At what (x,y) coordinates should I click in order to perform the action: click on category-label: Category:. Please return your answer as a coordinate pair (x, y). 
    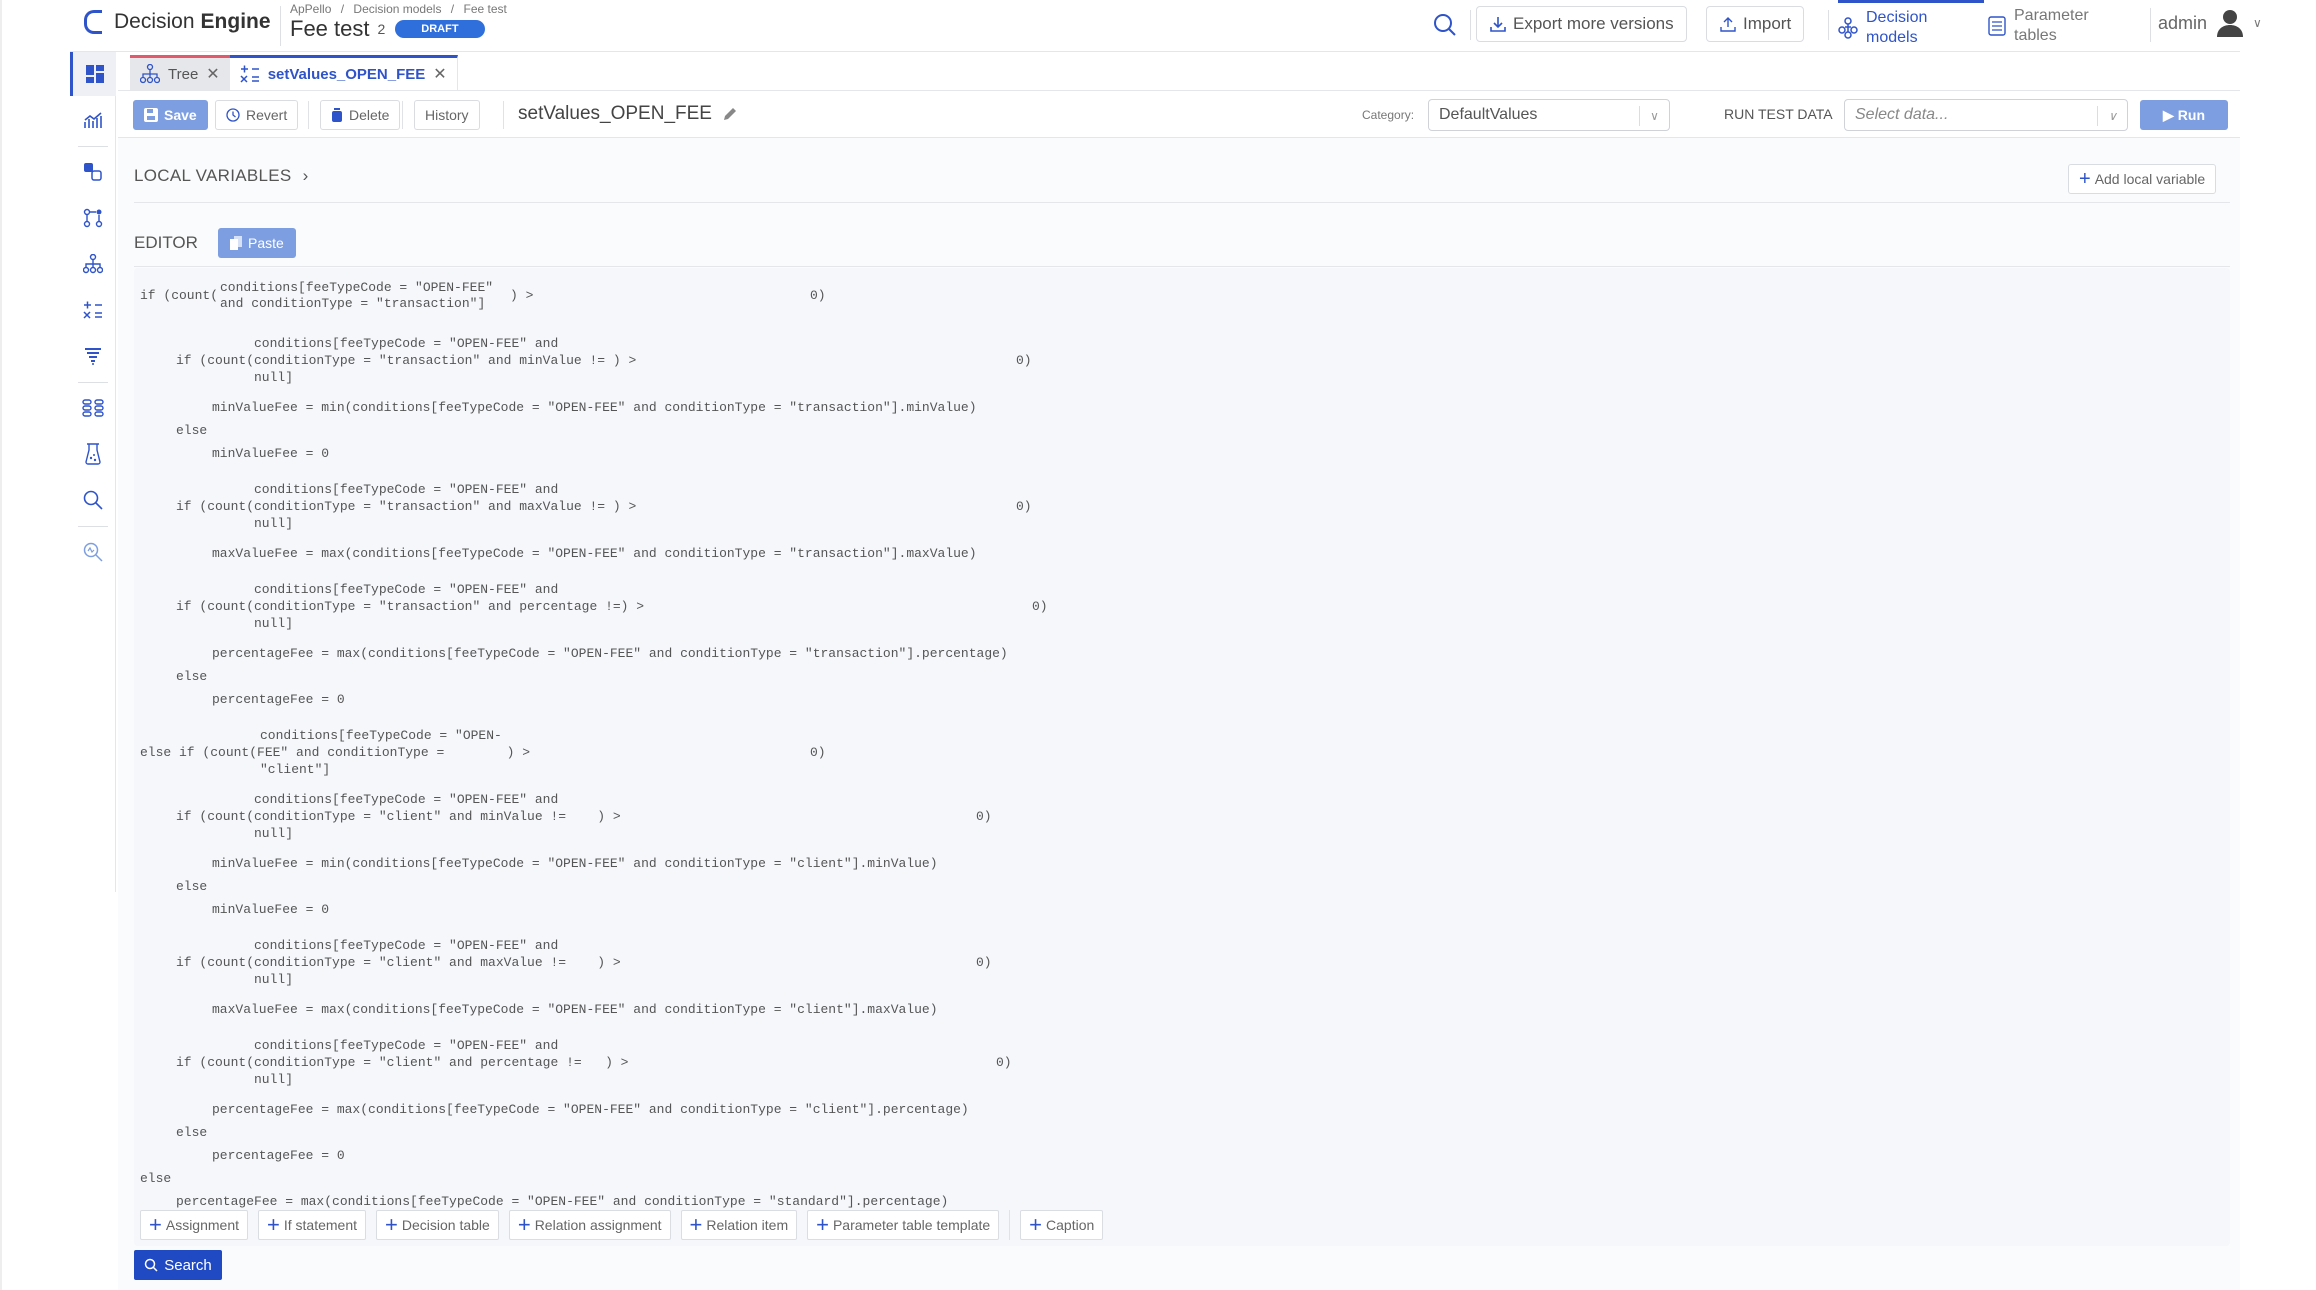
    Looking at the image, I should click on (1388, 115).